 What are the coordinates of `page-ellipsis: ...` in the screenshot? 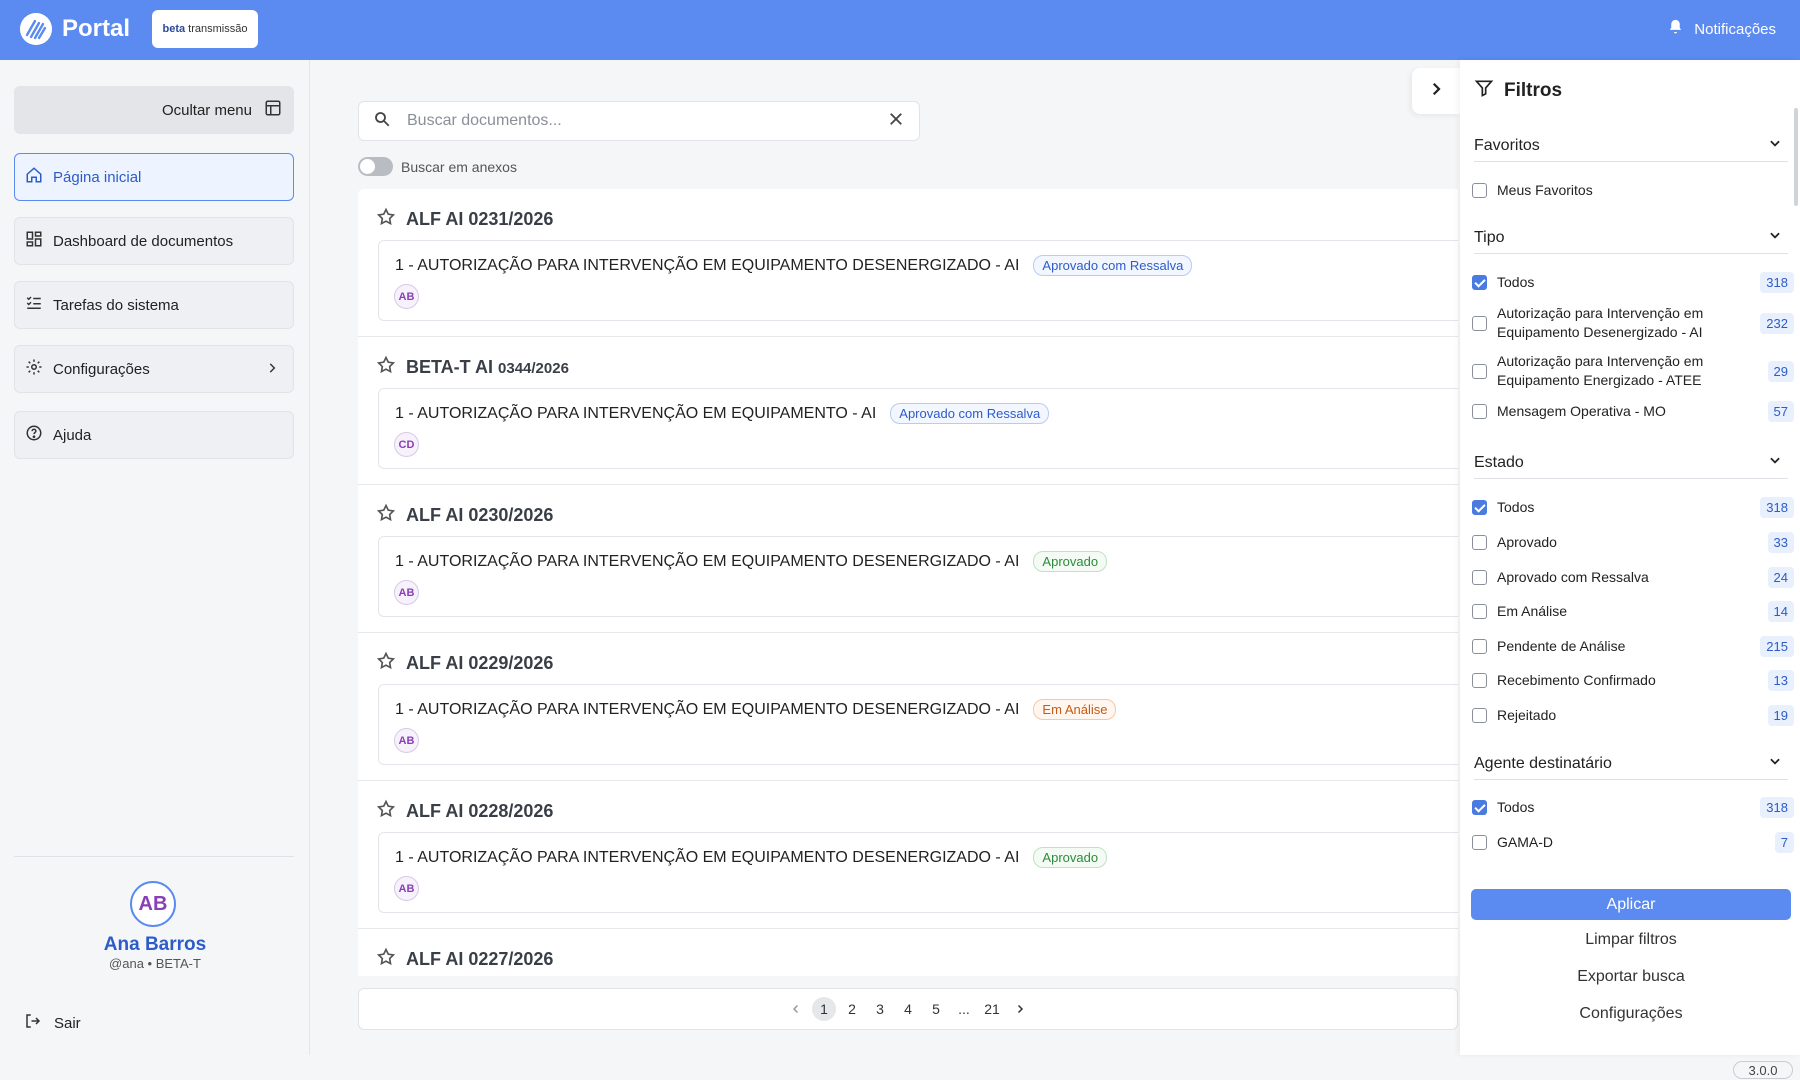 It's located at (964, 1009).